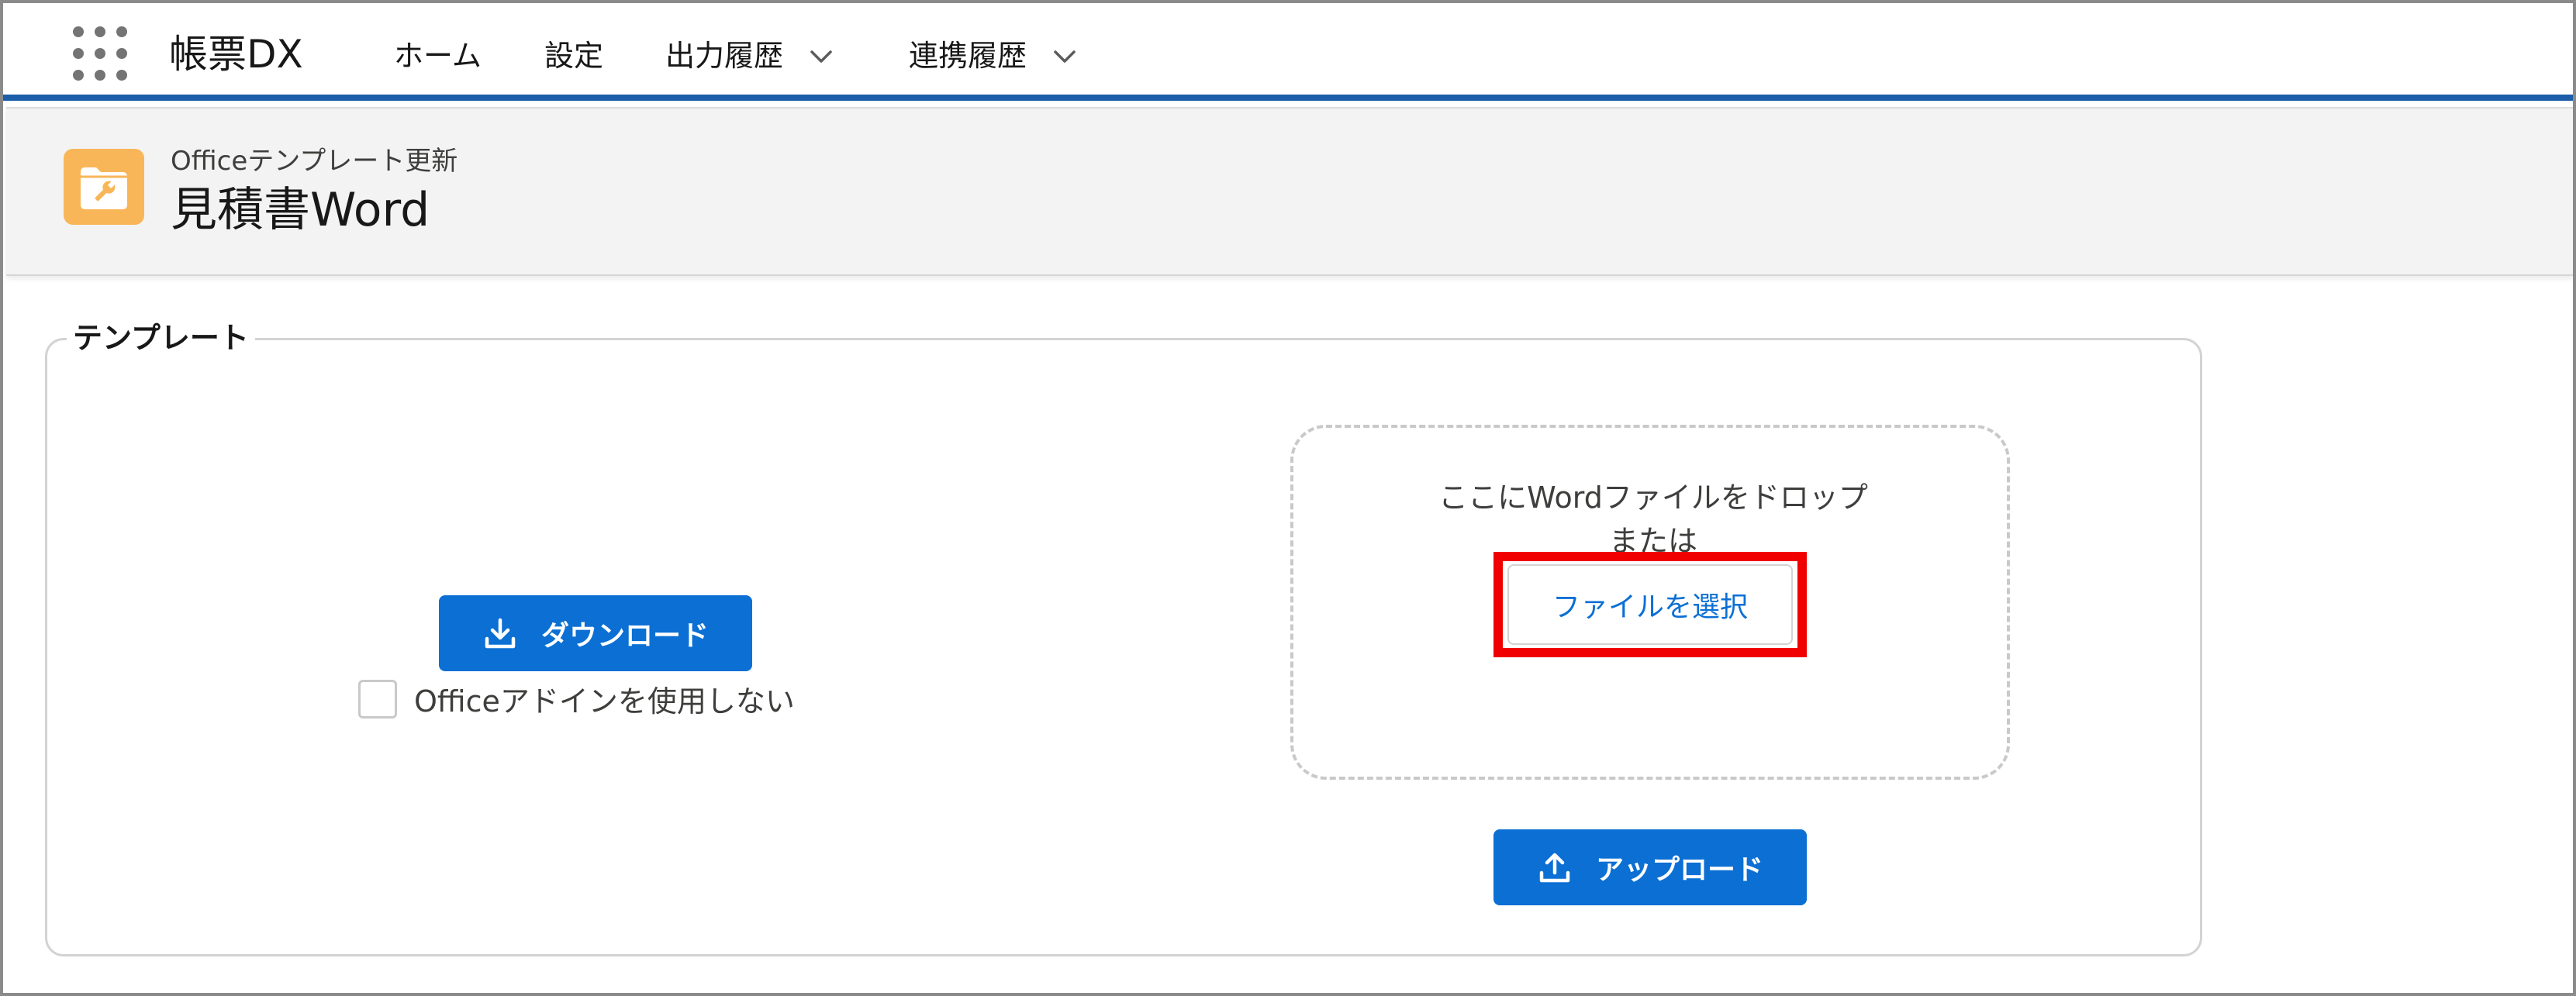 This screenshot has width=2576, height=996. What do you see at coordinates (1554, 868) in the screenshot?
I see `upload-icon` at bounding box center [1554, 868].